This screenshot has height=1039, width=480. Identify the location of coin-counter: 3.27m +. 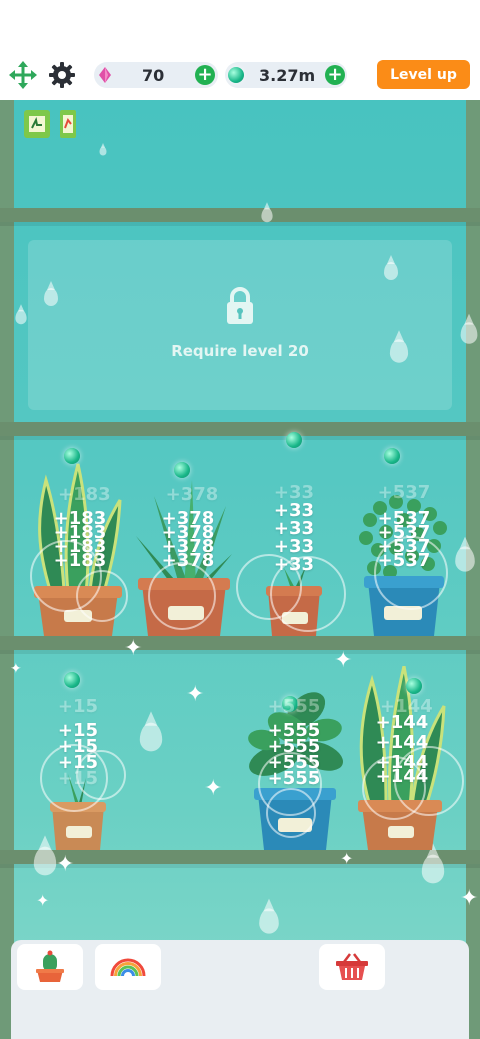
(286, 75).